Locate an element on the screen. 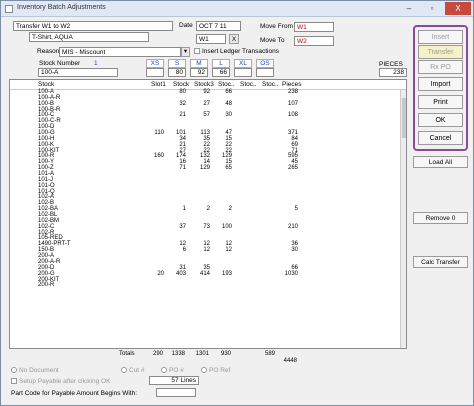 This screenshot has width=474, height=406. col-header-stock3: Stock3 is located at coordinates (204, 84).